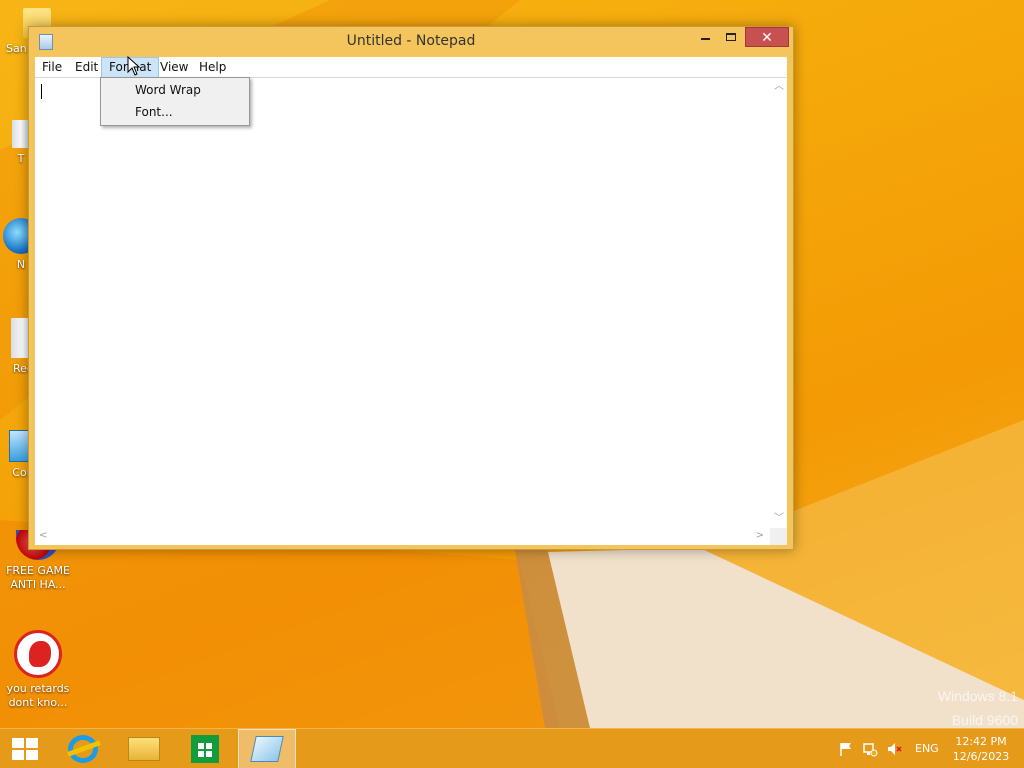  I want to click on taskbar-file-explorer, so click(143, 748).